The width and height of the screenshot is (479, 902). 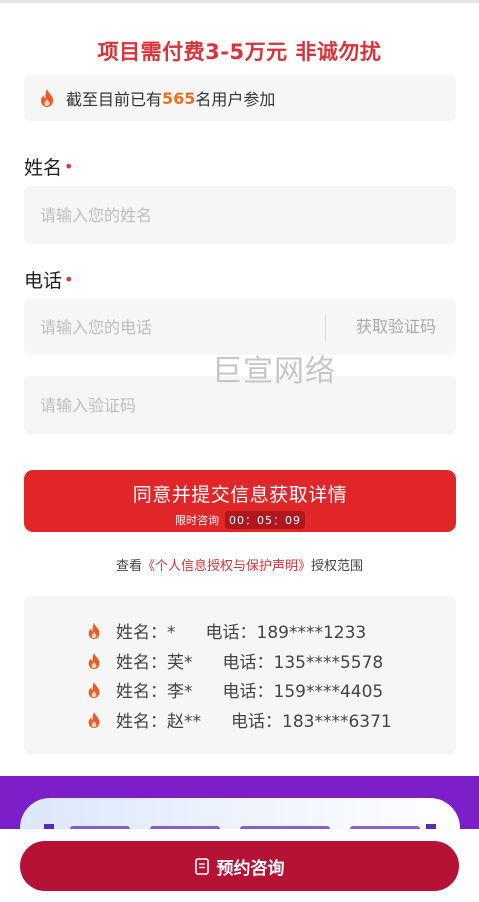 What do you see at coordinates (239, 52) in the screenshot?
I see `page-headline: 项目需付费3-5万元 非诚勿扰` at bounding box center [239, 52].